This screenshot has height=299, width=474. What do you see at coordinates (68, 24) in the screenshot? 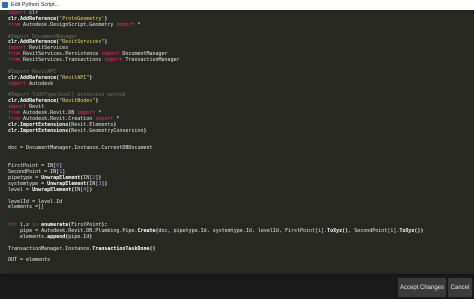
I see `code-token: Autodesk.DesignScript.Geometry` at bounding box center [68, 24].